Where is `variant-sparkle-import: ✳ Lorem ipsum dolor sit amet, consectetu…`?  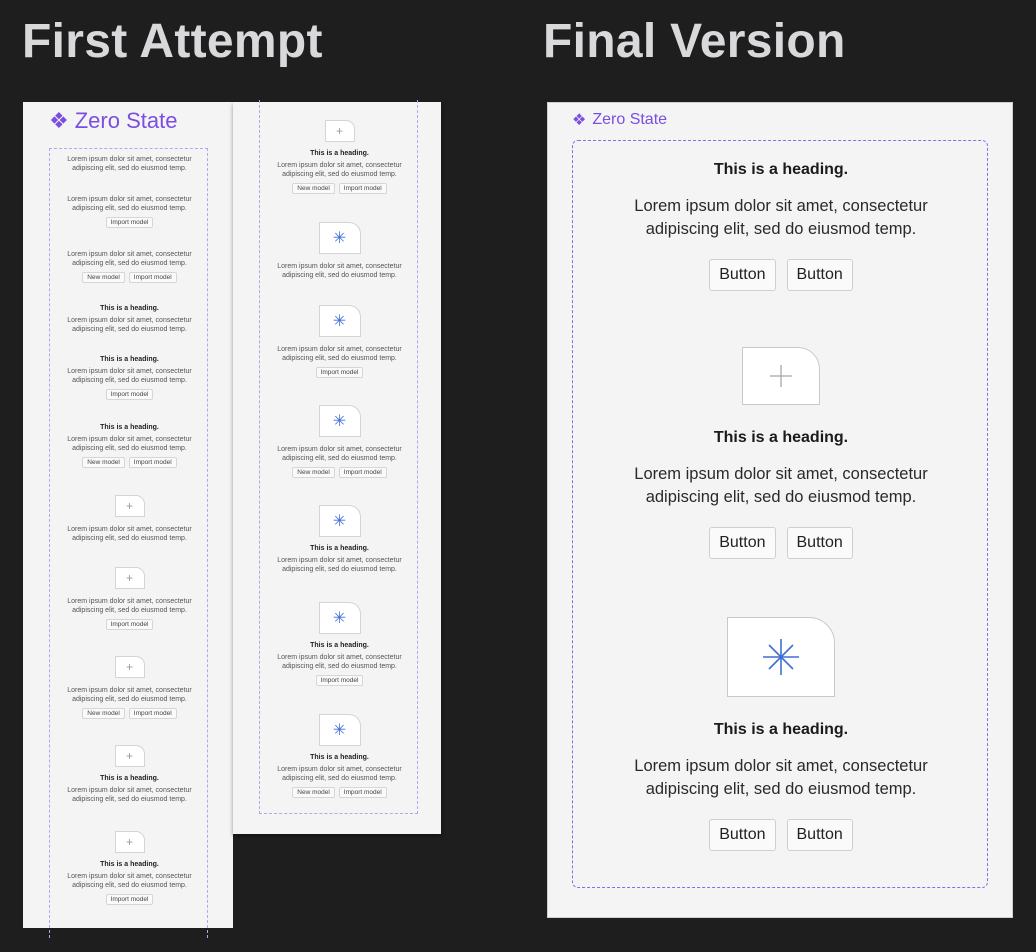
variant-sparkle-import: ✳ Lorem ipsum dolor sit amet, consectetu… is located at coordinates (339, 341).